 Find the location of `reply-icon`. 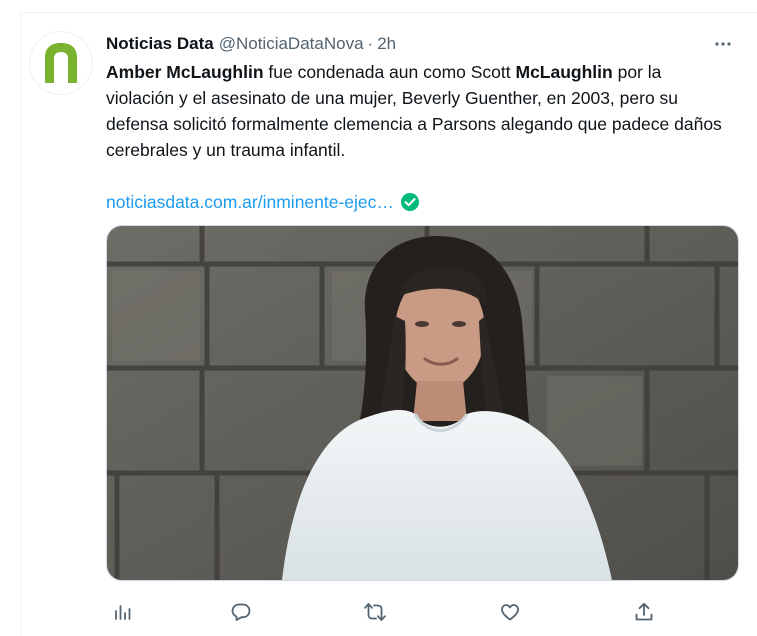

reply-icon is located at coordinates (241, 612).